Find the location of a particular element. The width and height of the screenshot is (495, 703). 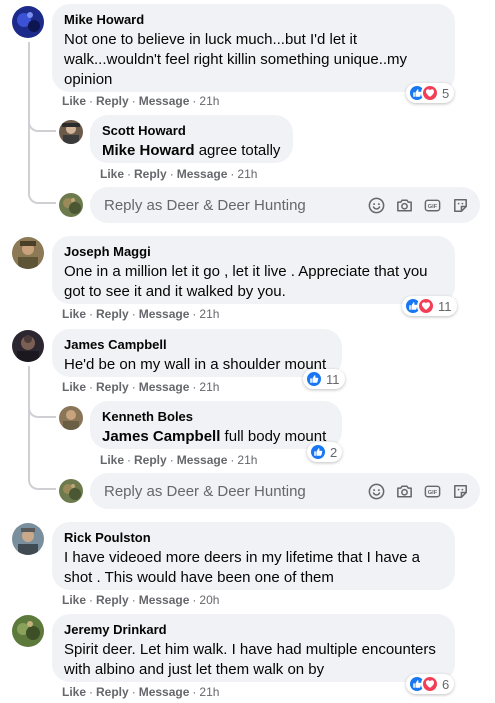

reaction-summary: 5 is located at coordinates (430, 93).